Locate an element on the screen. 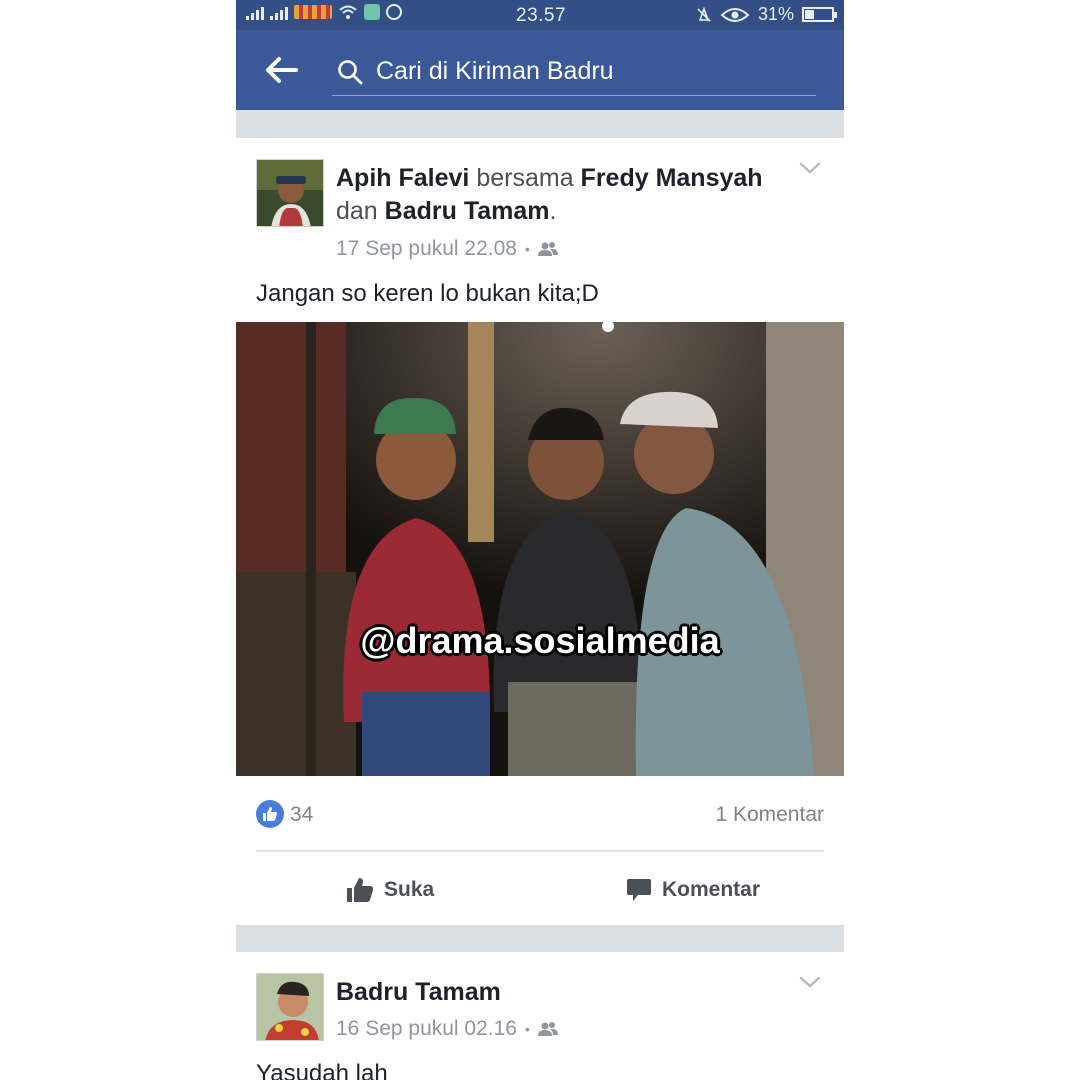 Image resolution: width=1080 pixels, height=1080 pixels. whatsapp-icon is located at coordinates (394, 12).